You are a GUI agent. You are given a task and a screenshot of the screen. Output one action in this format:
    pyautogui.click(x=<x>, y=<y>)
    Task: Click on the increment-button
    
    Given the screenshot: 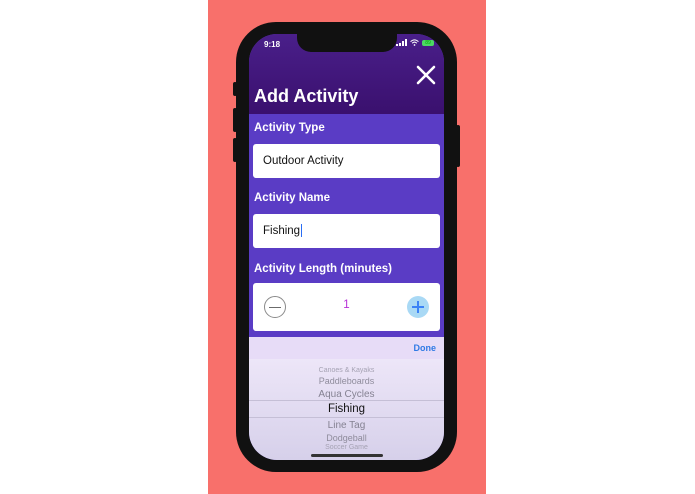 What is the action you would take?
    pyautogui.click(x=418, y=307)
    